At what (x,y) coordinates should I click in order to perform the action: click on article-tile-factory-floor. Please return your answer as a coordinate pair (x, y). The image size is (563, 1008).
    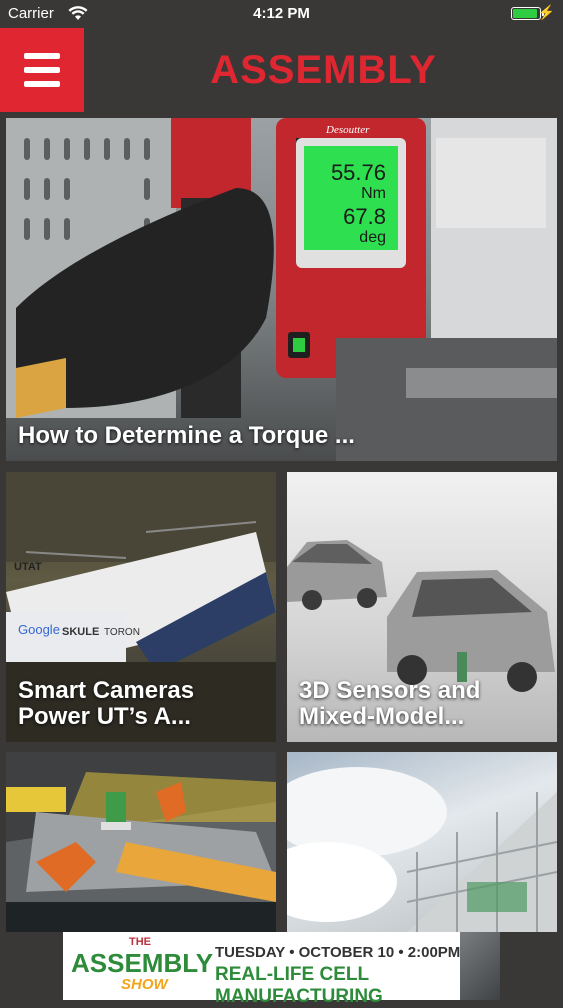
    Looking at the image, I should click on (422, 842).